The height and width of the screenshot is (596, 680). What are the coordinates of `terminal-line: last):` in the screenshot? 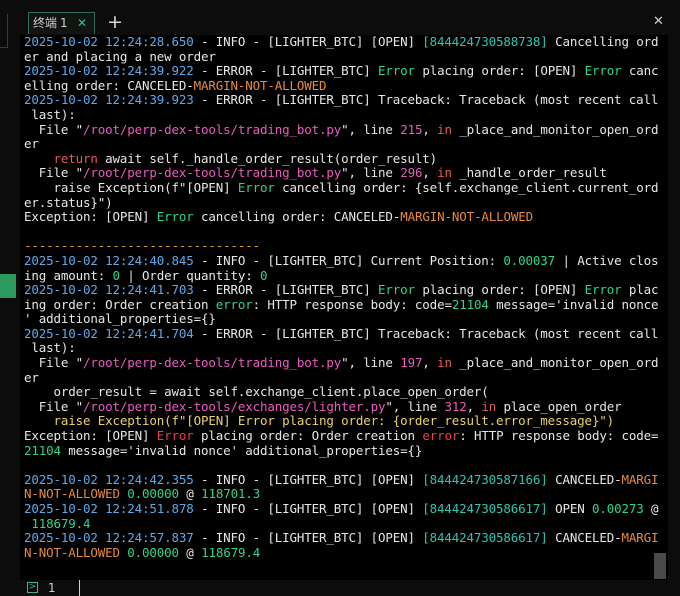 It's located at (344, 114).